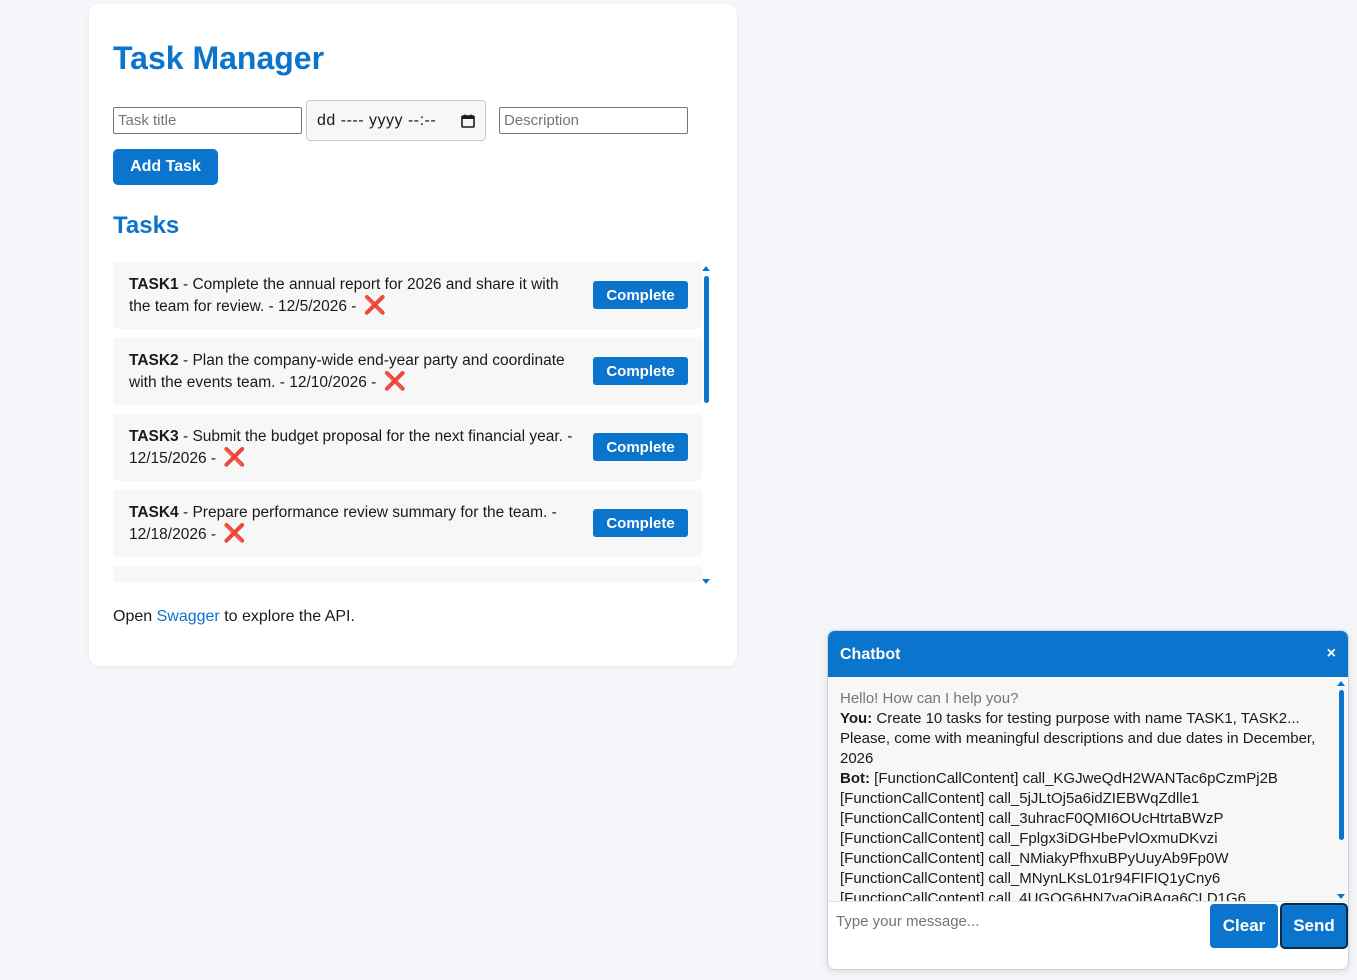  I want to click on bot-greeting: Hello! How can I help you?, so click(929, 698).